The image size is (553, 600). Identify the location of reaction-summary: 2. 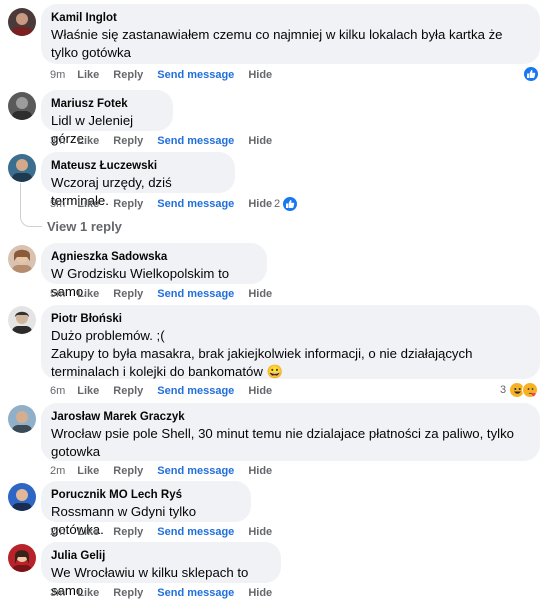
(286, 204).